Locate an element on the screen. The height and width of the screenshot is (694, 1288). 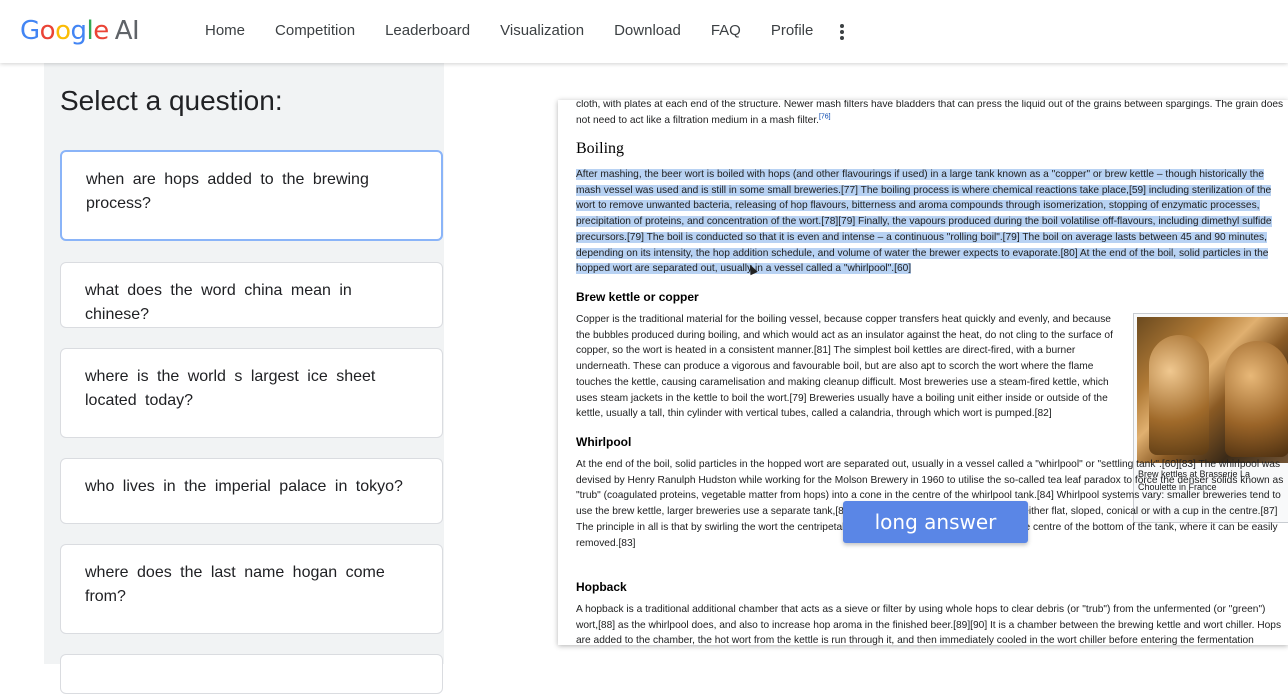
heading-brew-kettle: Brew kettle or copper is located at coordinates (637, 297).